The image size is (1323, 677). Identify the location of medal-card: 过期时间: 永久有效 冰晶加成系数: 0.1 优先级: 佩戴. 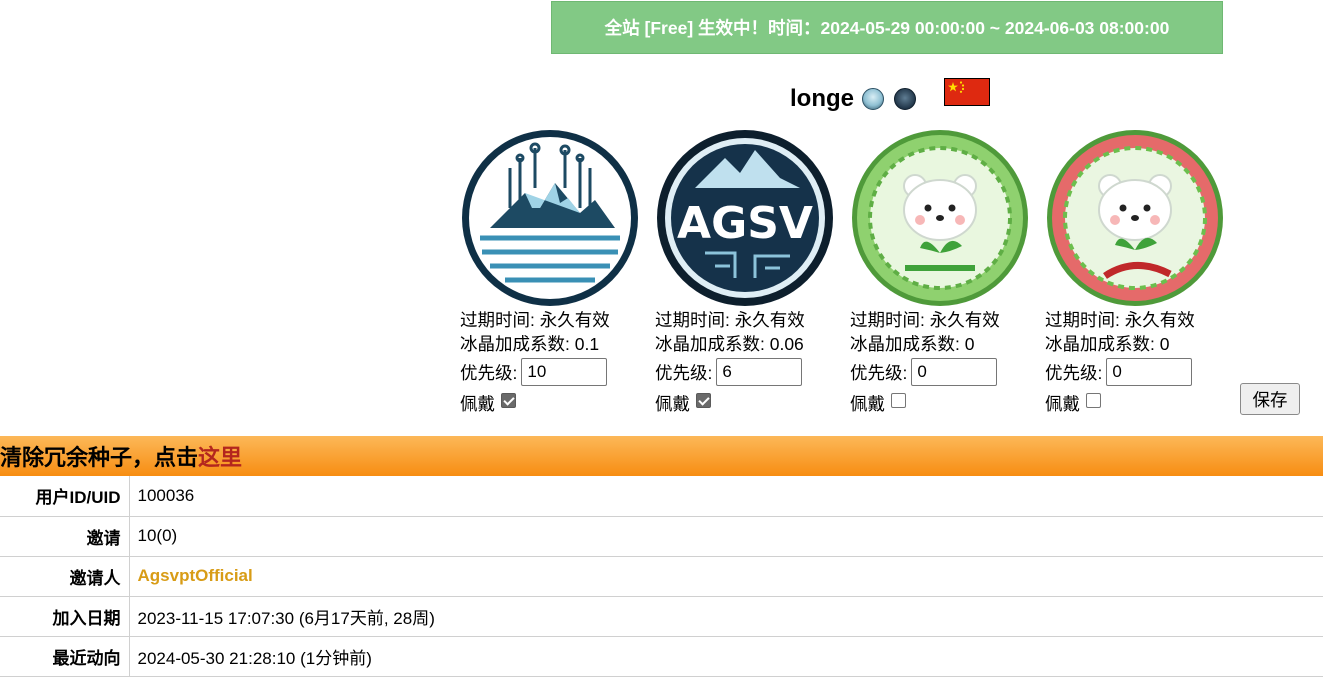
(555, 273).